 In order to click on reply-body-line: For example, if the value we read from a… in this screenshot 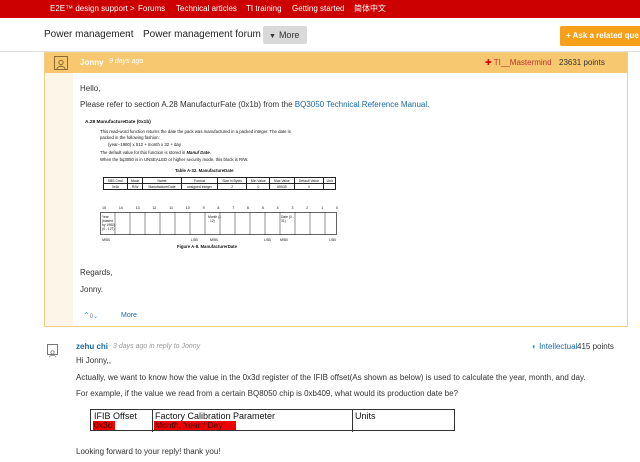, I will do `click(267, 393)`.